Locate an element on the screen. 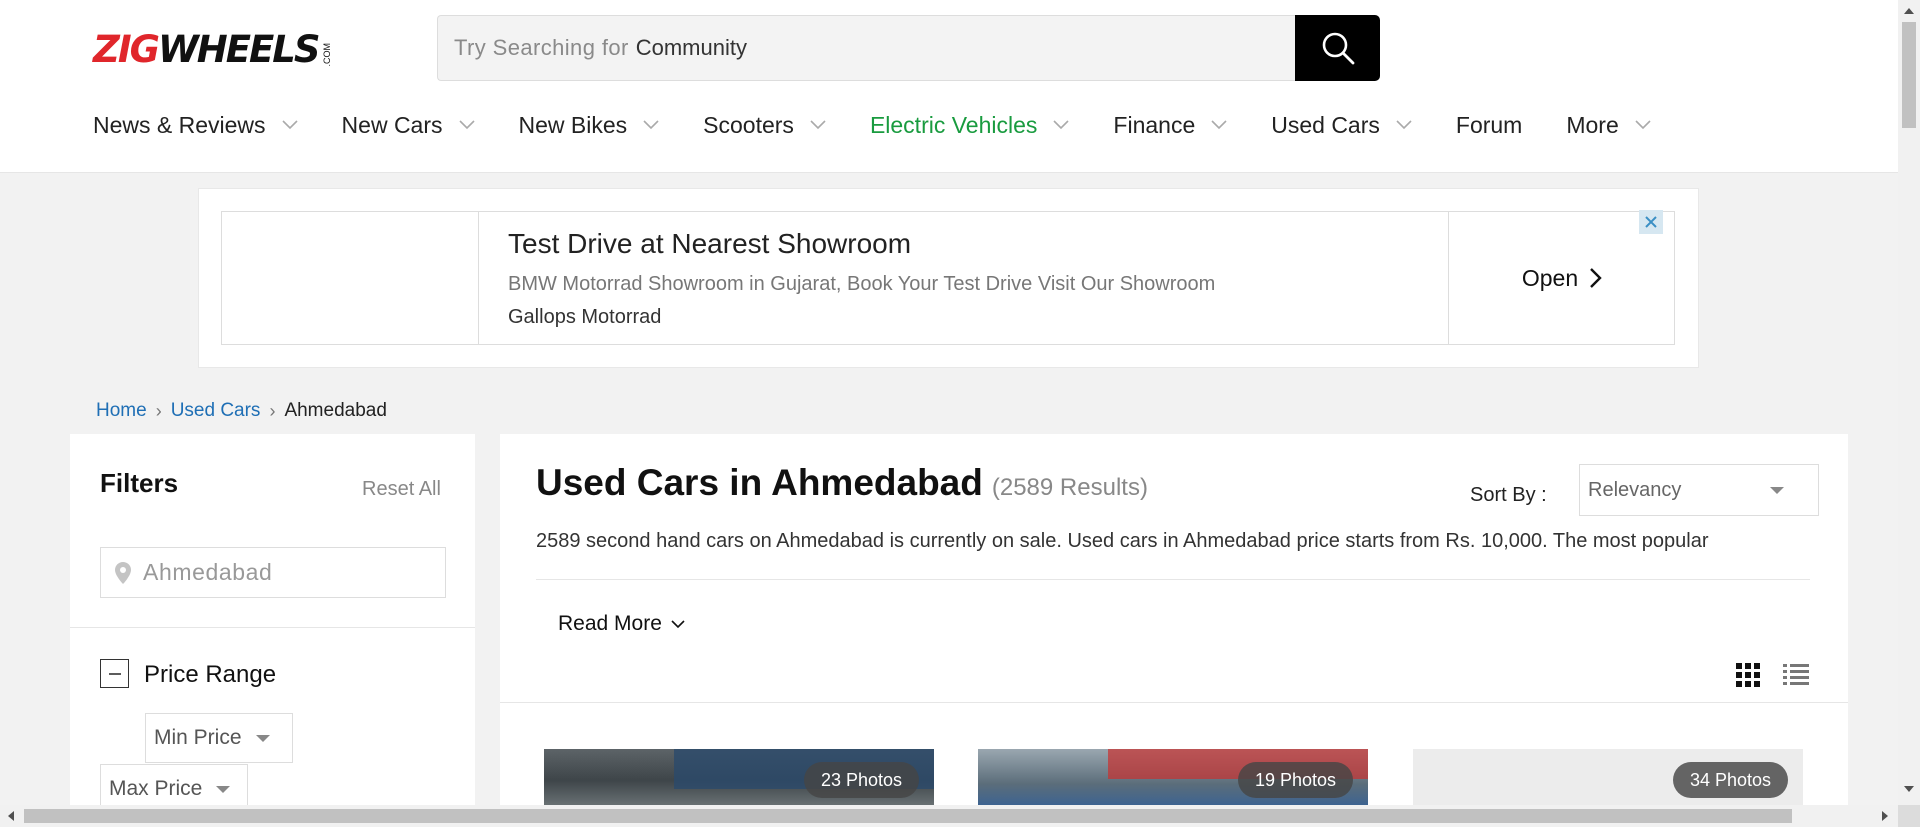  horizontal-scroll-thumb is located at coordinates (908, 816).